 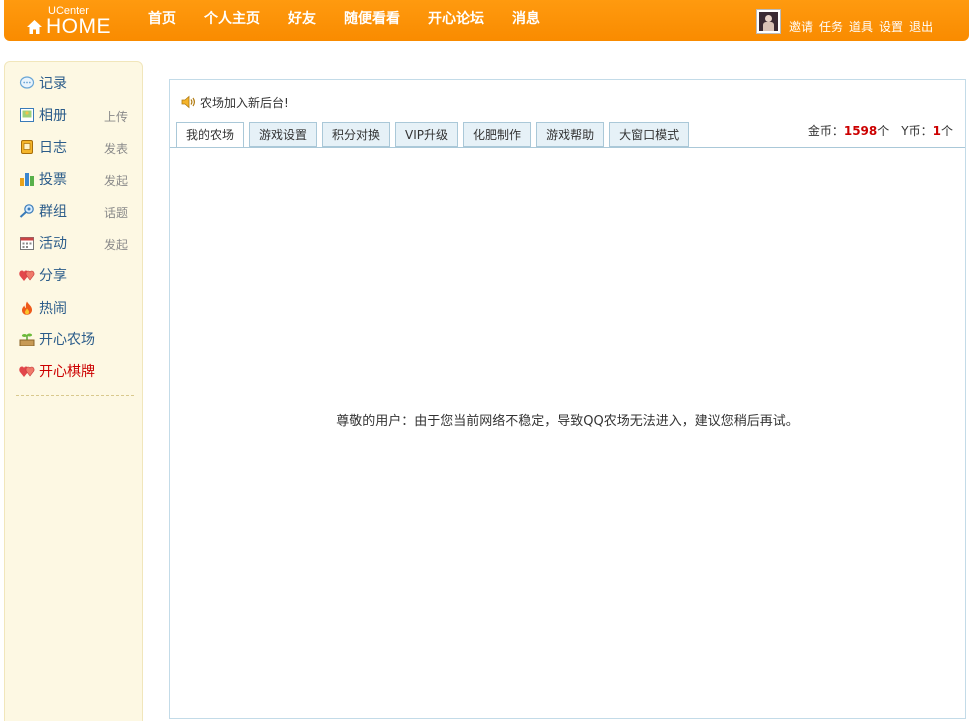 I want to click on tab-points-exchange: 积分对换, so click(x=356, y=134).